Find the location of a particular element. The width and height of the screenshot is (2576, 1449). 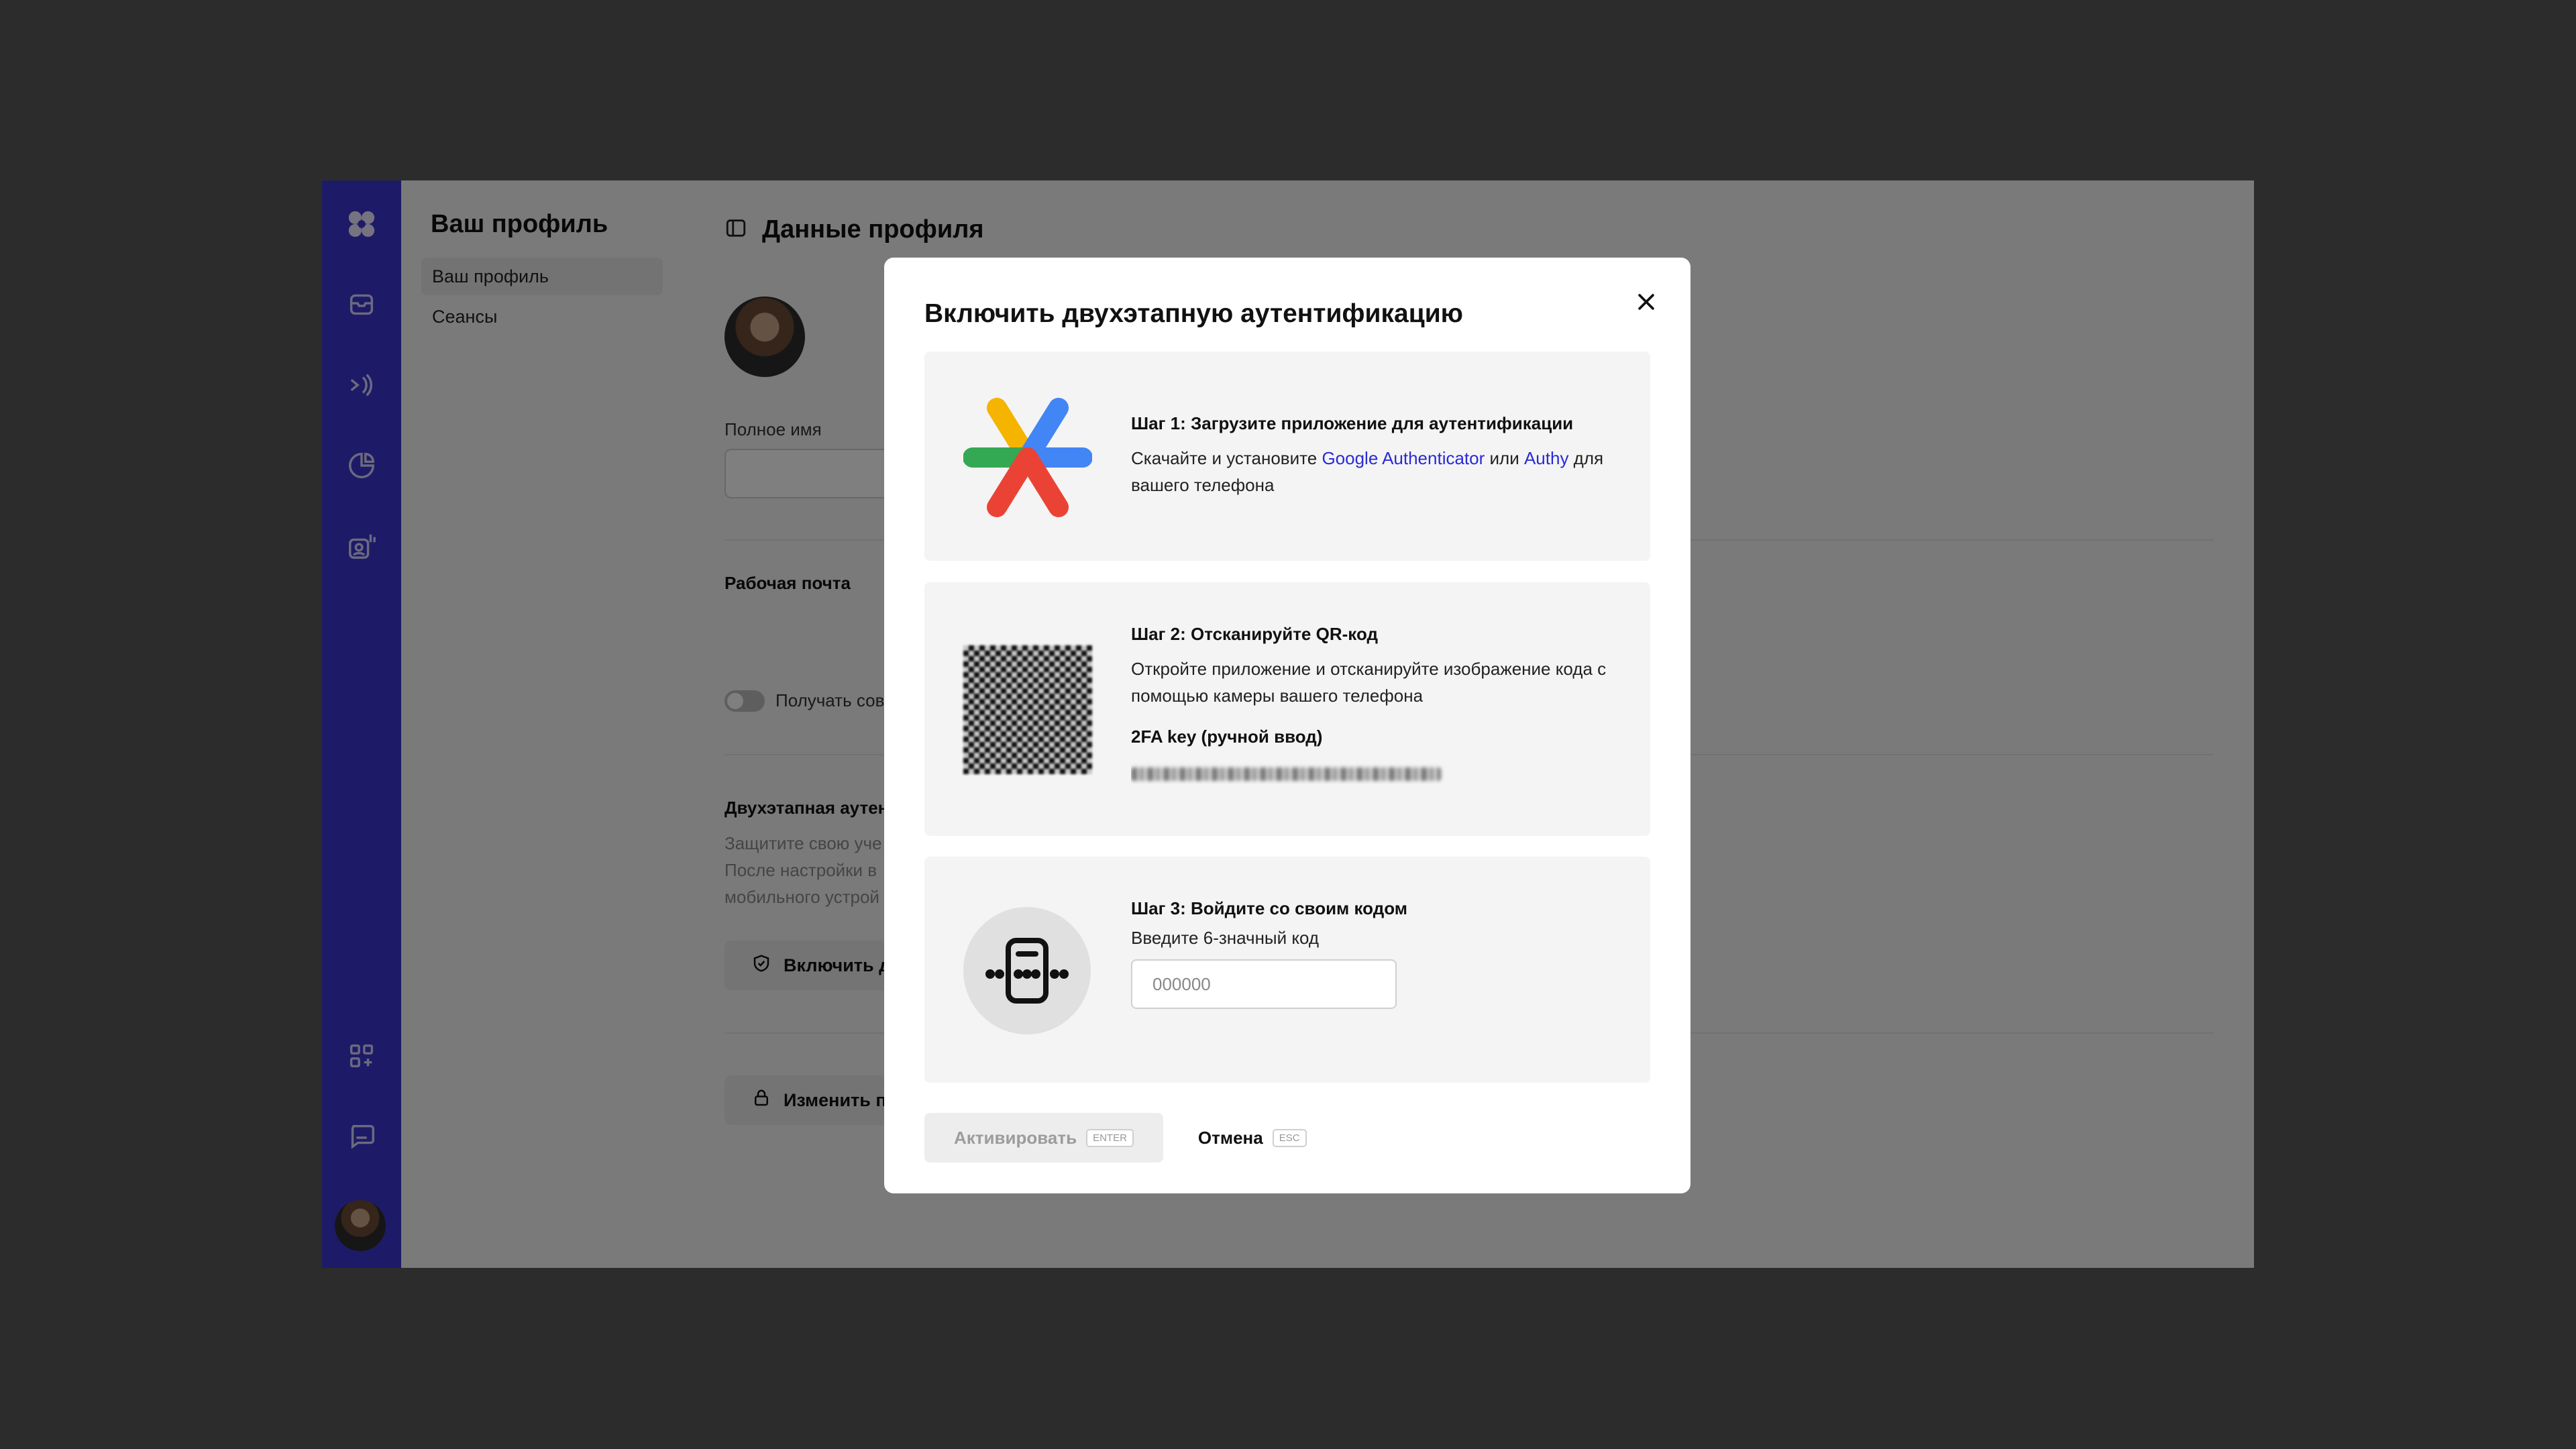

esc-shortcut-badge: ESC is located at coordinates (1289, 1137).